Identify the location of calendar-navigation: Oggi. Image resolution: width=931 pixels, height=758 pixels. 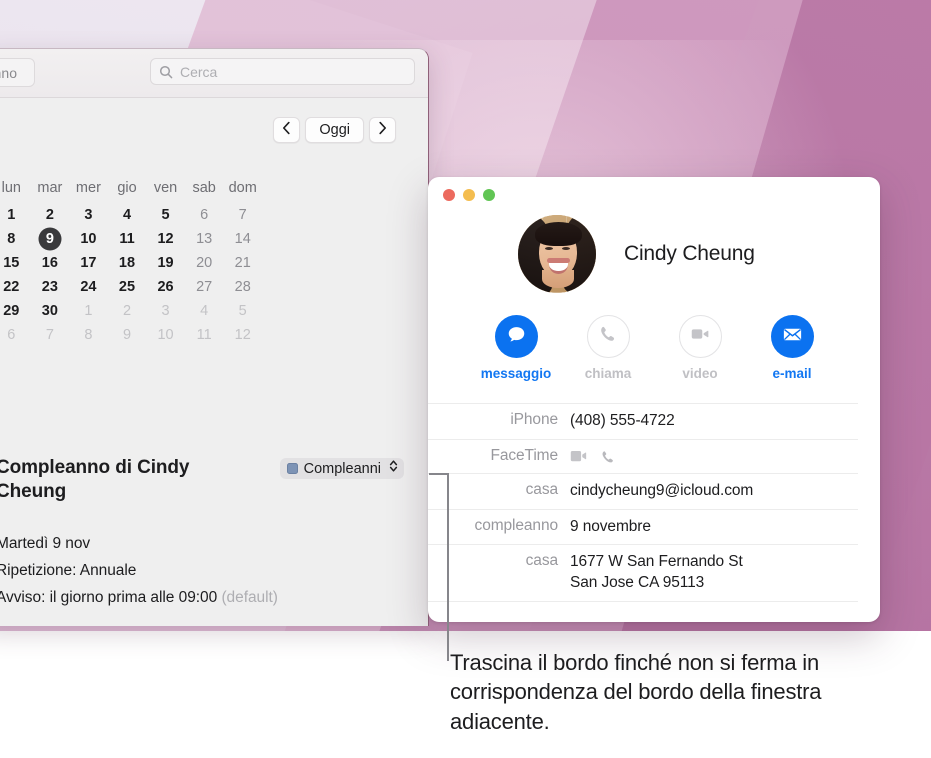
(334, 130).